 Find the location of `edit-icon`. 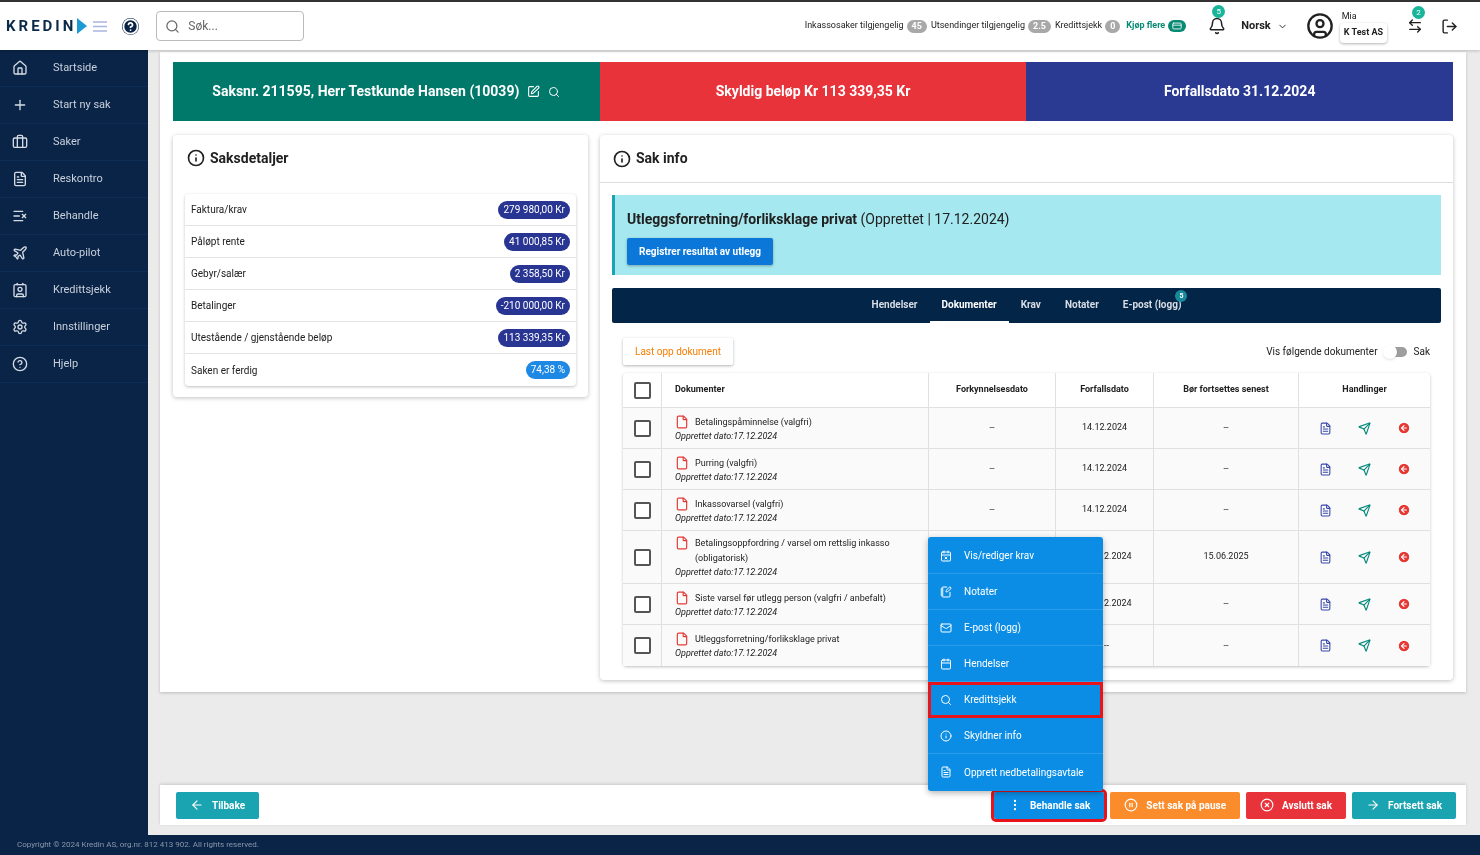

edit-icon is located at coordinates (534, 91).